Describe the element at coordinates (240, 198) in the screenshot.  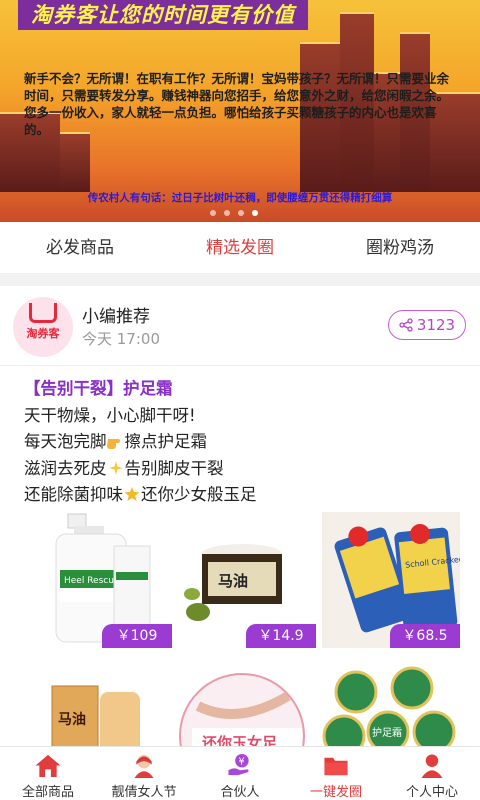
I see `banner-subtext: 传农村人有句话：过日子比树叶还稠，即使腰缠万贯还得精打细算` at that location.